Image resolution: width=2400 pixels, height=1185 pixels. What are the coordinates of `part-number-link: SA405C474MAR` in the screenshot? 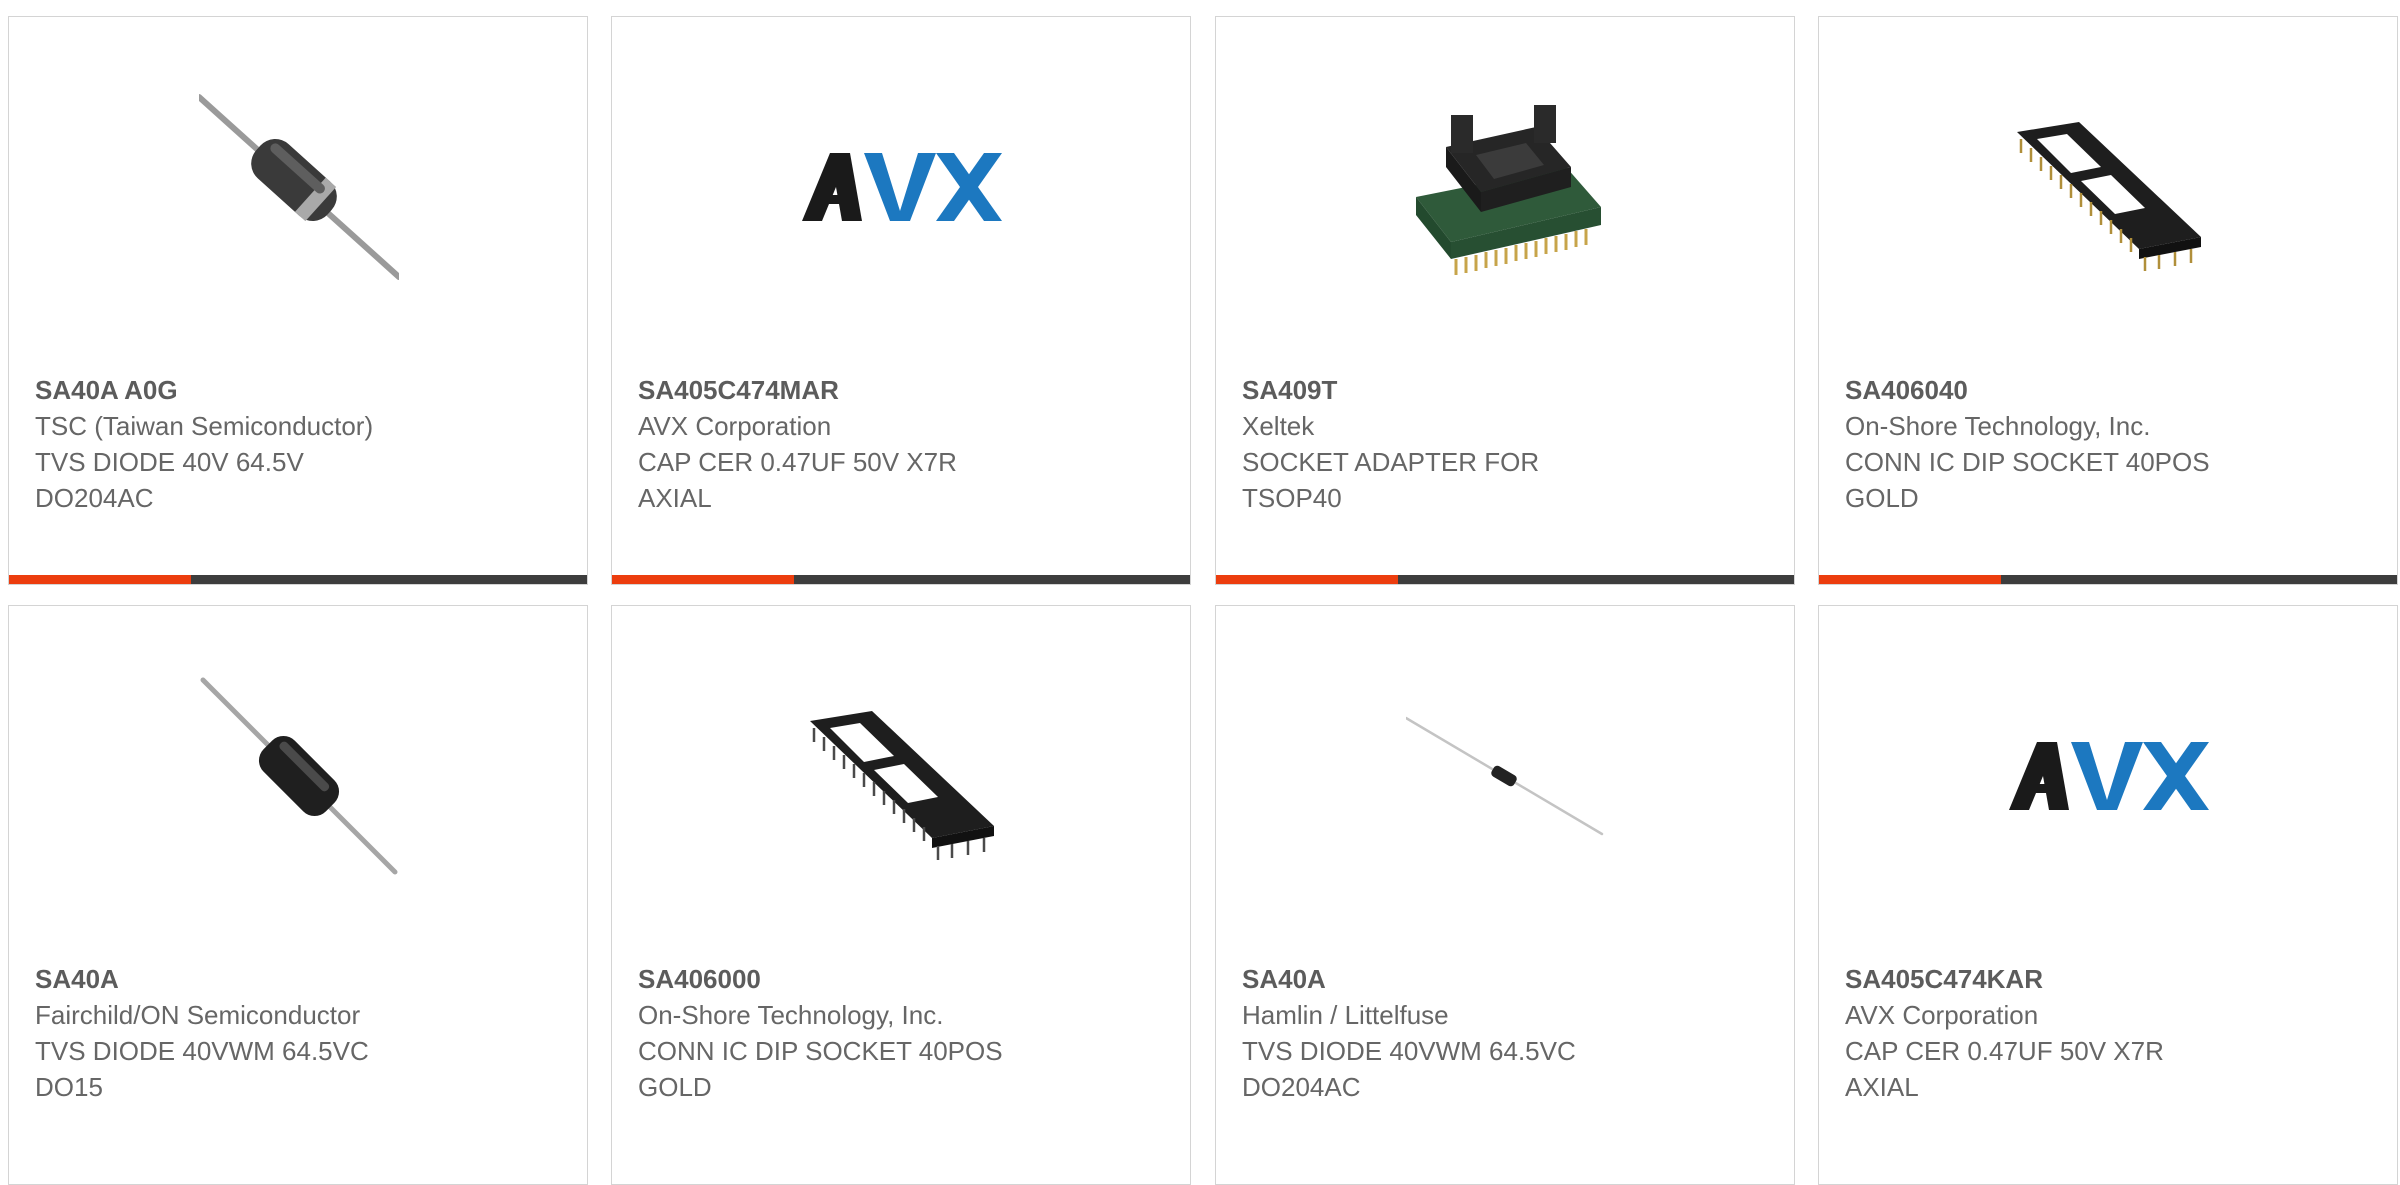 It's located at (888, 390).